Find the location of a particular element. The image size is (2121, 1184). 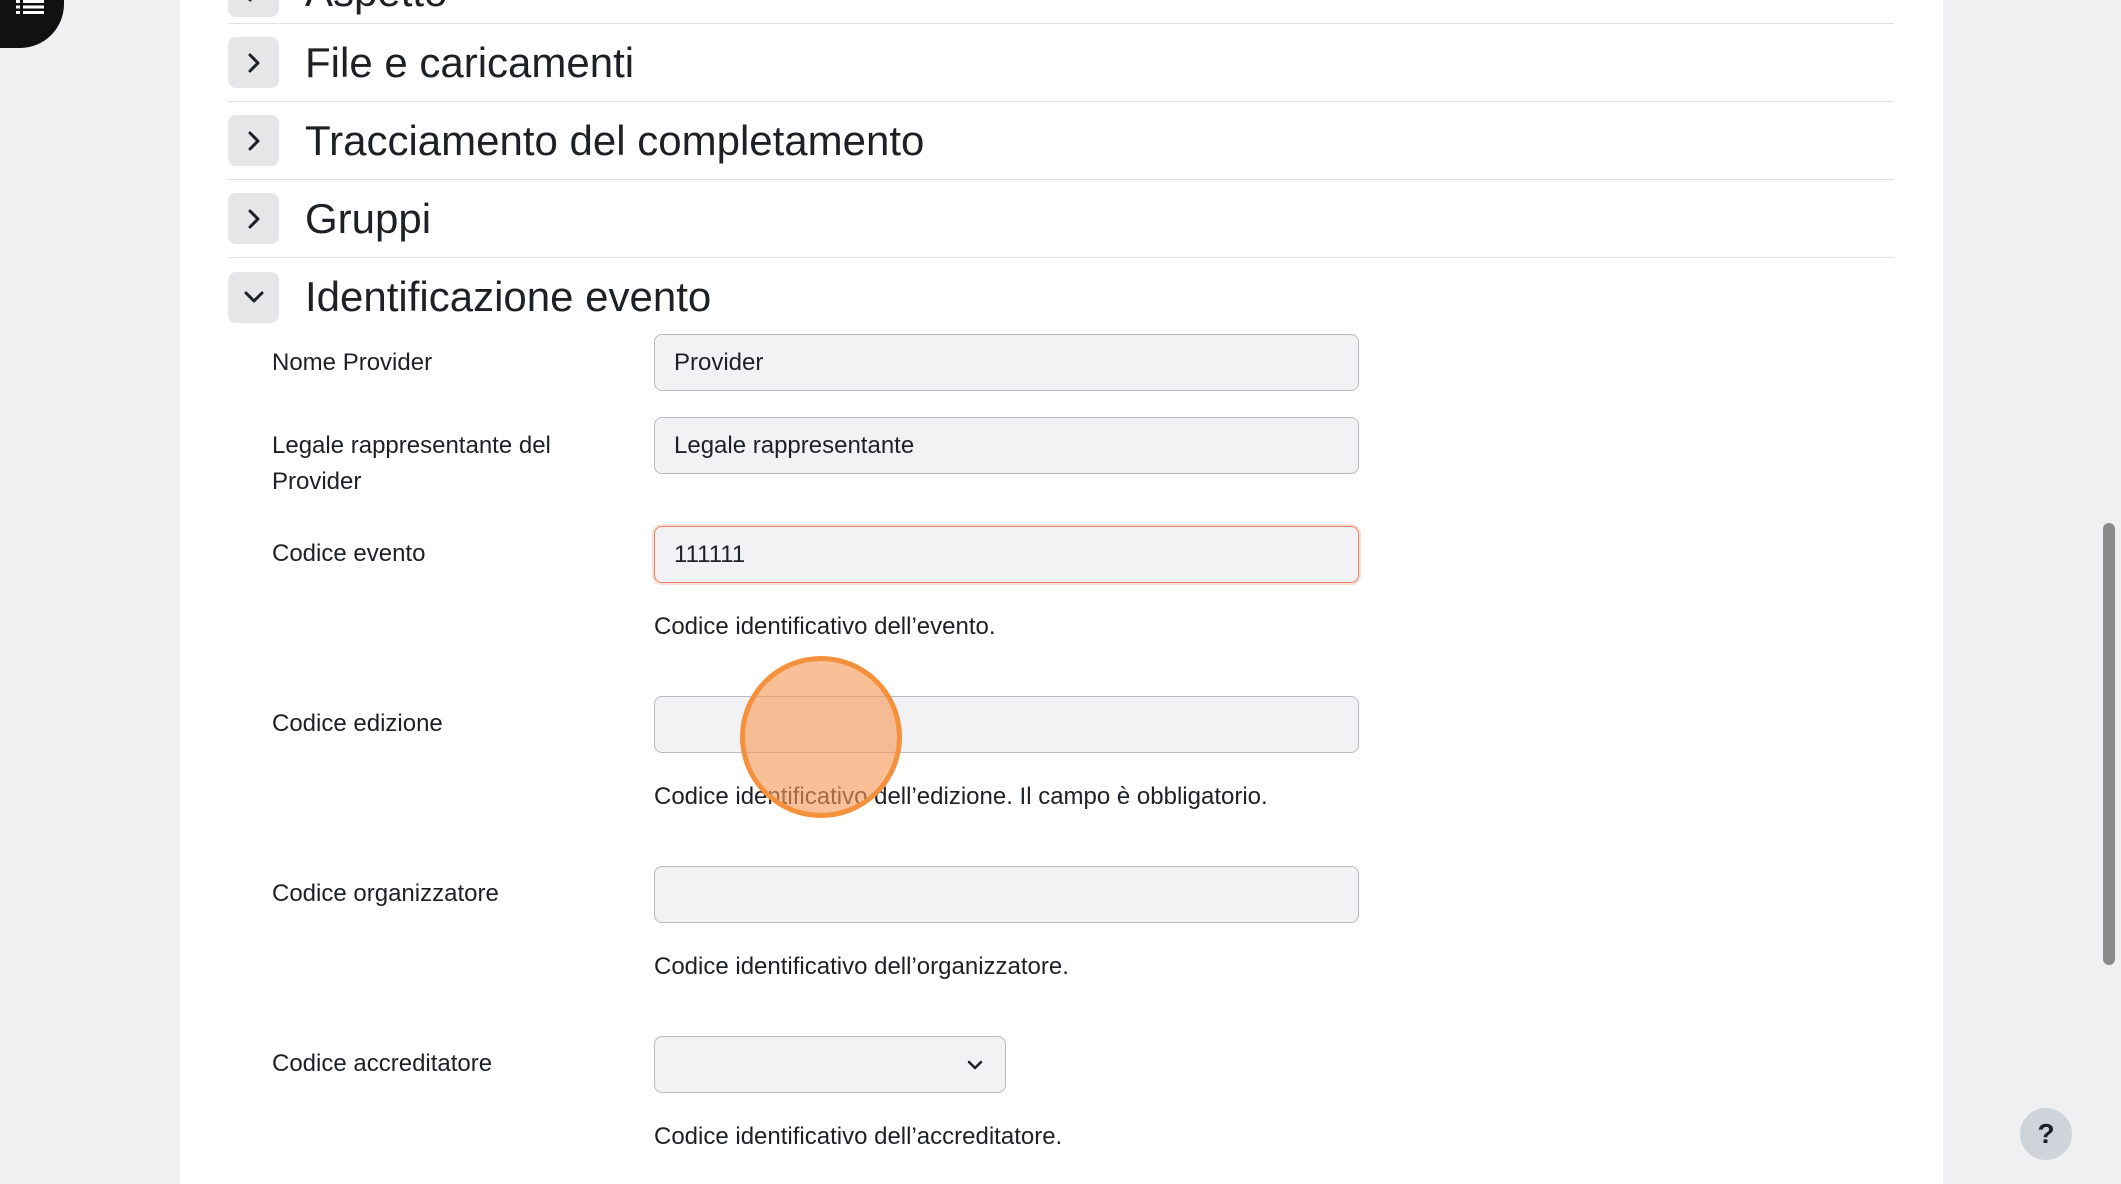

section-title: Identificazione evento is located at coordinates (508, 297).